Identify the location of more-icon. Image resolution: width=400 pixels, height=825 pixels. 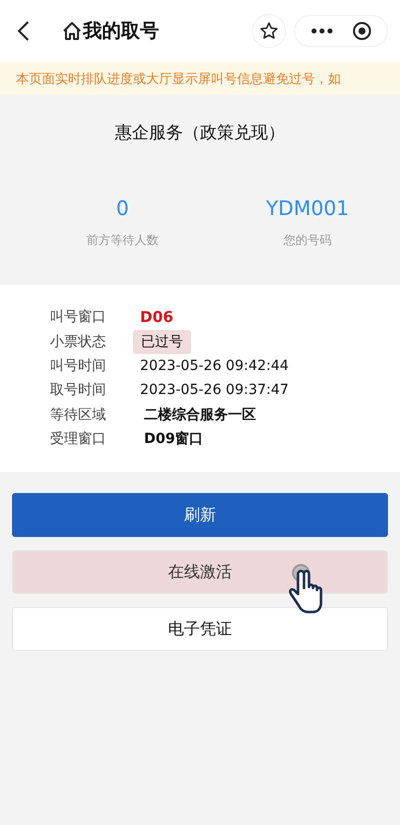
(321, 31).